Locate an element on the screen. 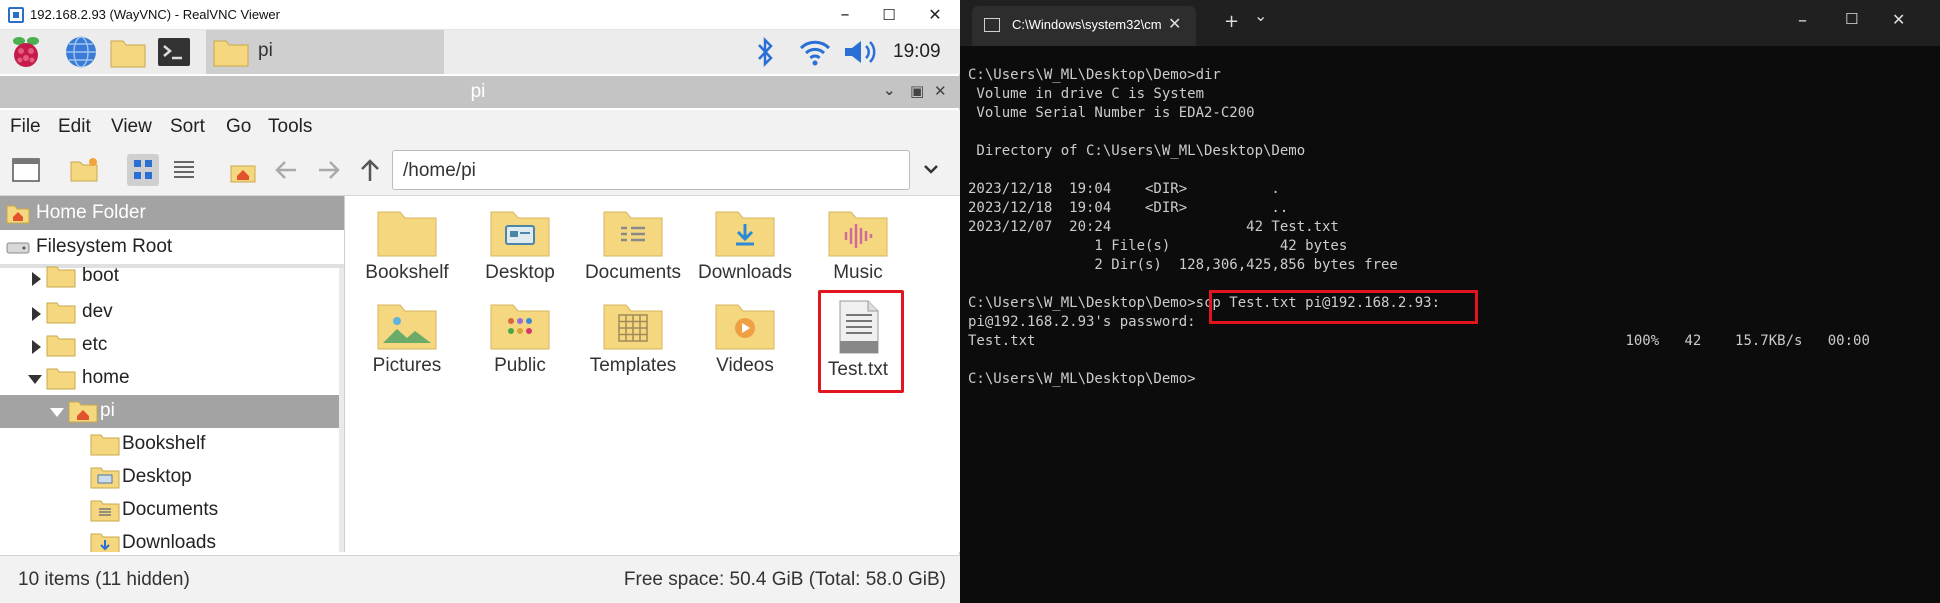 The height and width of the screenshot is (603, 1940). raspberry-menu-icon is located at coordinates (26, 52).